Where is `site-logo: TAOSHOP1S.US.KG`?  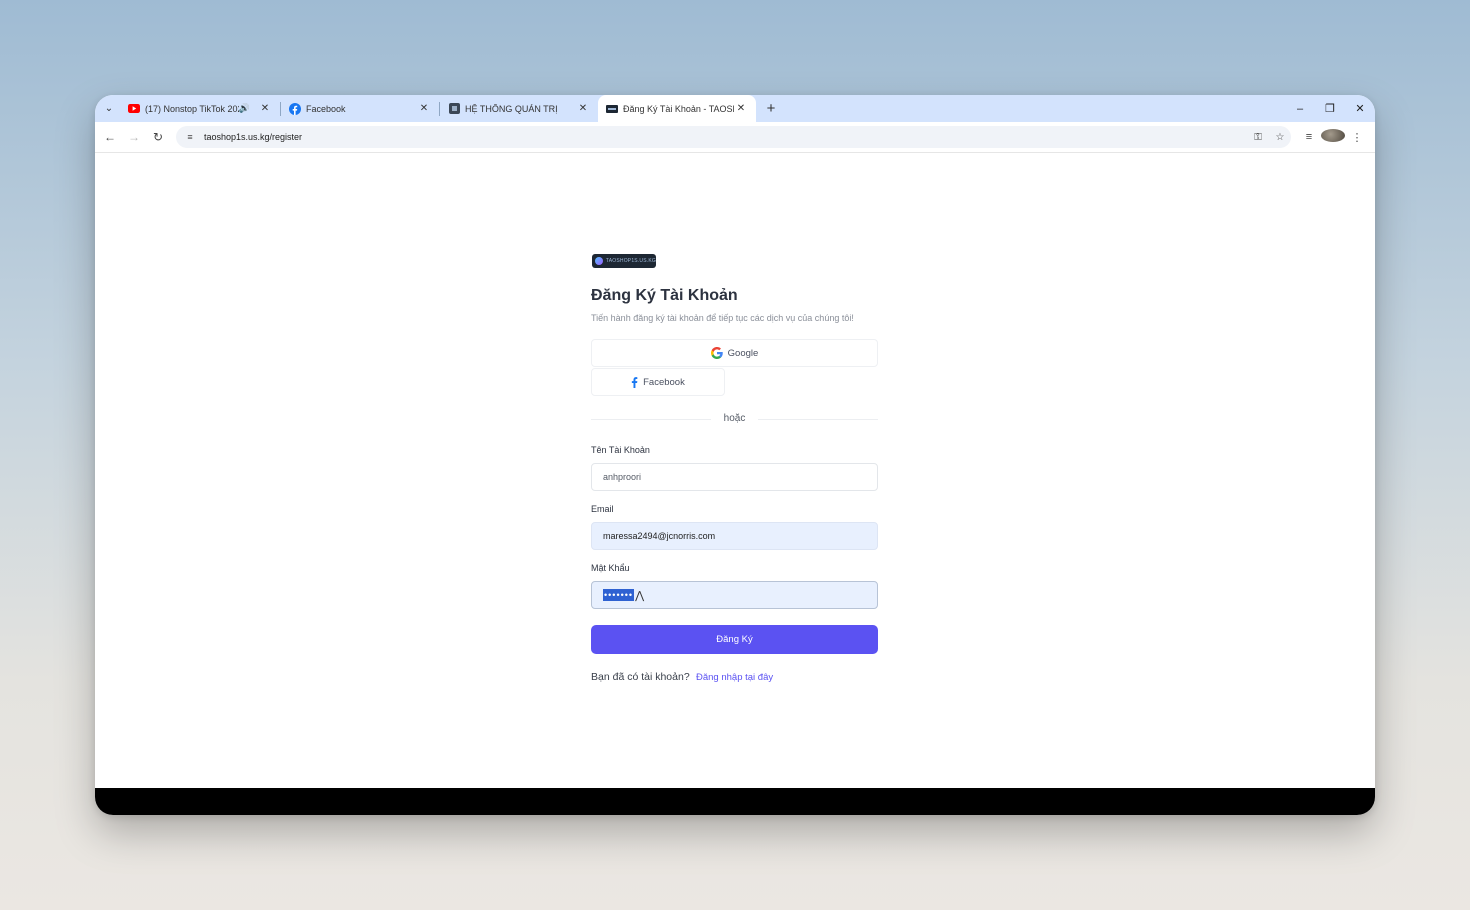 site-logo: TAOSHOP1S.US.KG is located at coordinates (624, 261).